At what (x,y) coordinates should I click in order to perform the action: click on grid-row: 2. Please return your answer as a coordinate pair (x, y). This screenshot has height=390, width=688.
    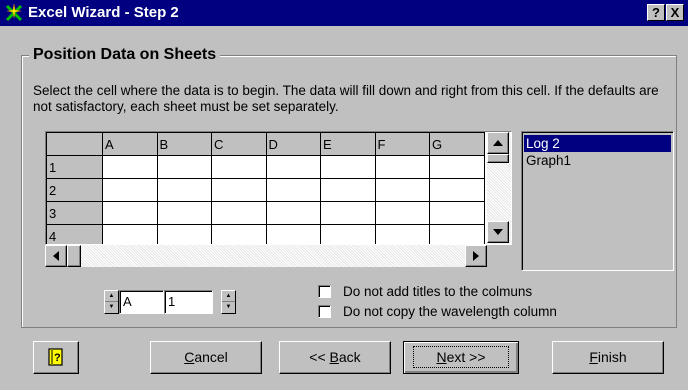
    Looking at the image, I should click on (265, 190).